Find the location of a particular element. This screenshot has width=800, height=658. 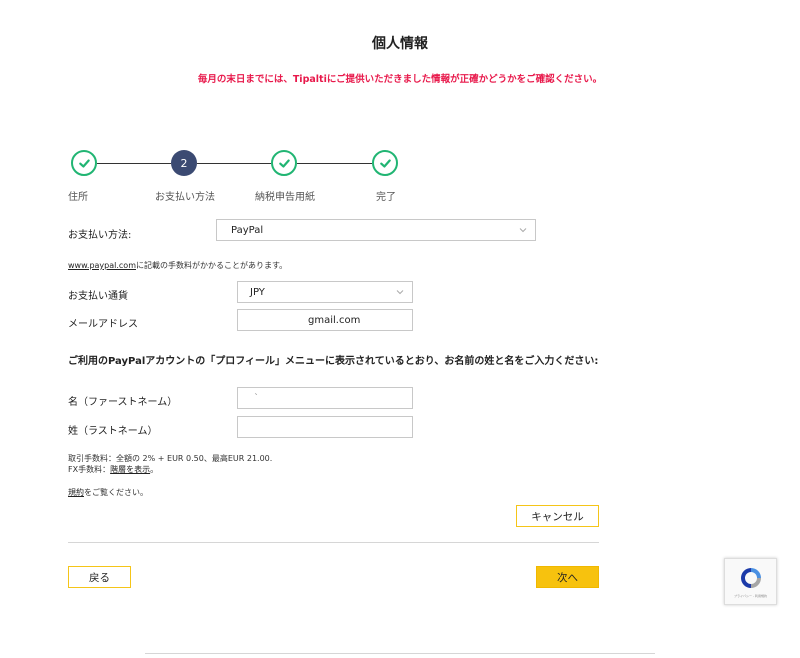

fee-note: www.paypal.comに記載の手数料がかかることがあります。 is located at coordinates (178, 265).